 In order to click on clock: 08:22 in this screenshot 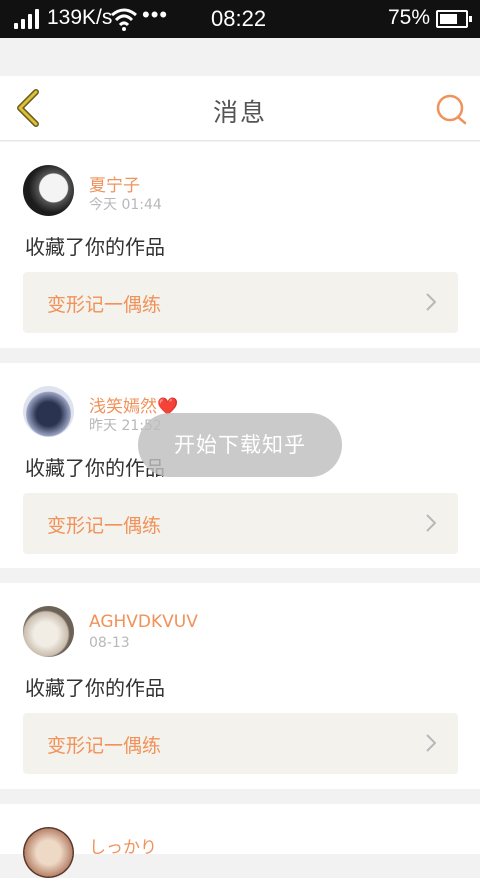, I will do `click(239, 18)`.